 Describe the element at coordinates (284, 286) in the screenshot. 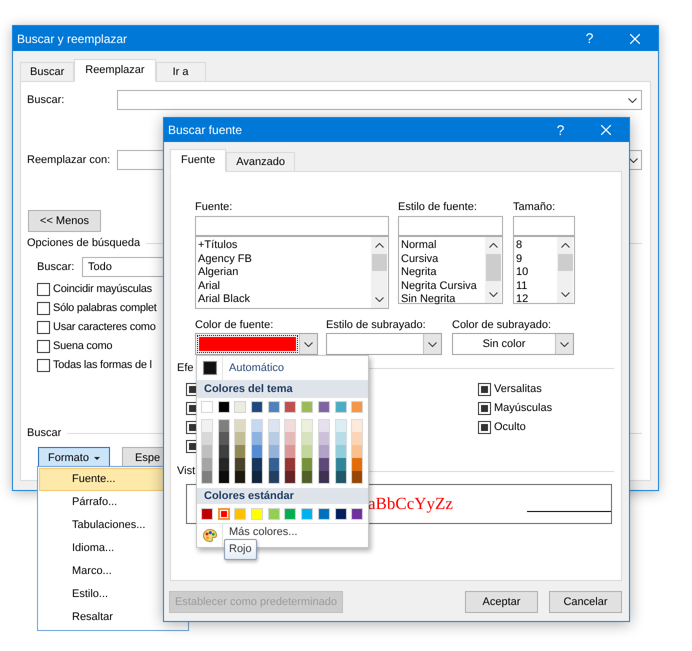

I see `list-item: Arial` at that location.